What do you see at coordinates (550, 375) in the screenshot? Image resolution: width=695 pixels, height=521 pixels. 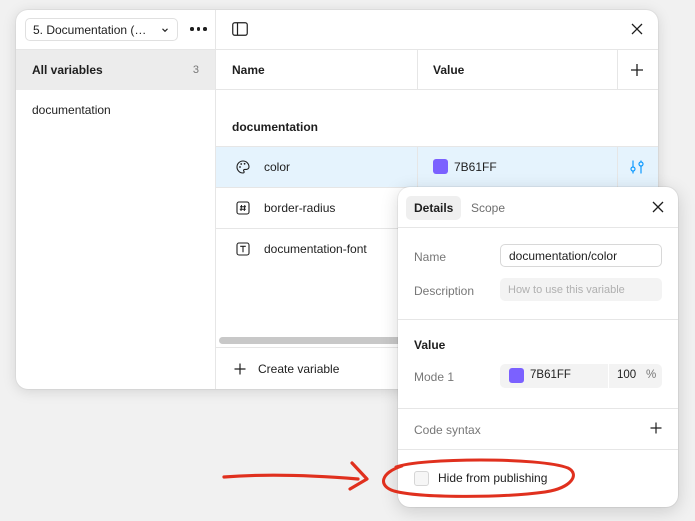 I see `hex-value: 7B61FF` at bounding box center [550, 375].